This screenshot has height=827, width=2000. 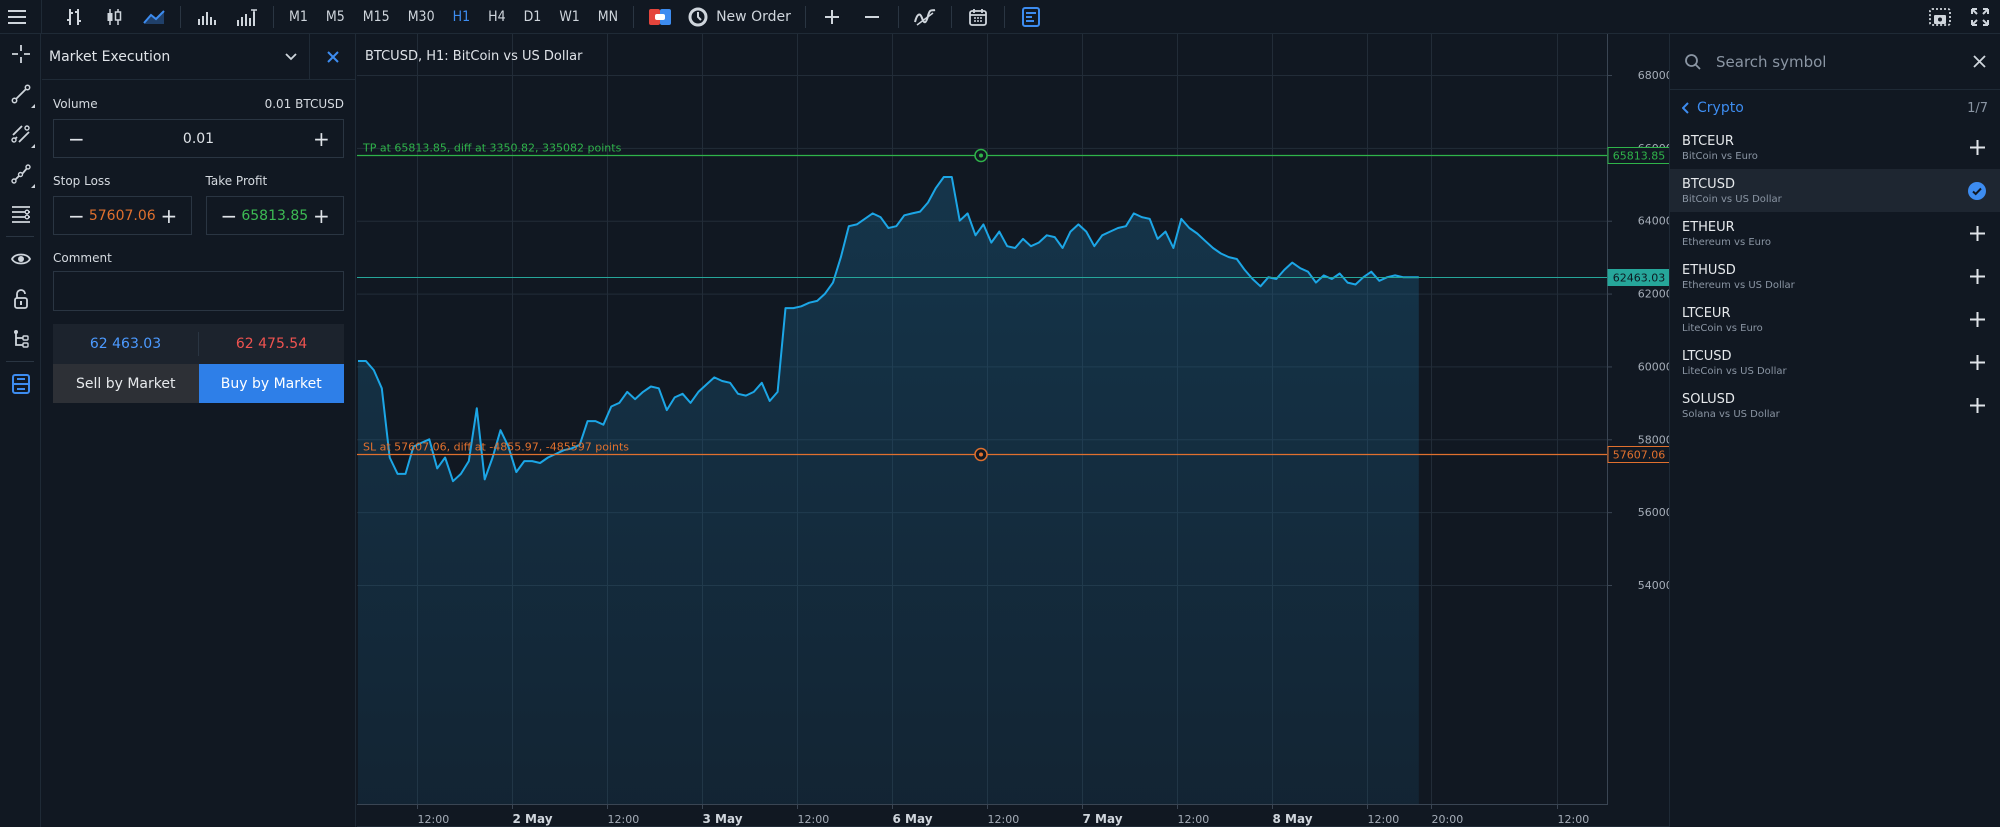 What do you see at coordinates (533, 17) in the screenshot?
I see `timeframe-d1: D1` at bounding box center [533, 17].